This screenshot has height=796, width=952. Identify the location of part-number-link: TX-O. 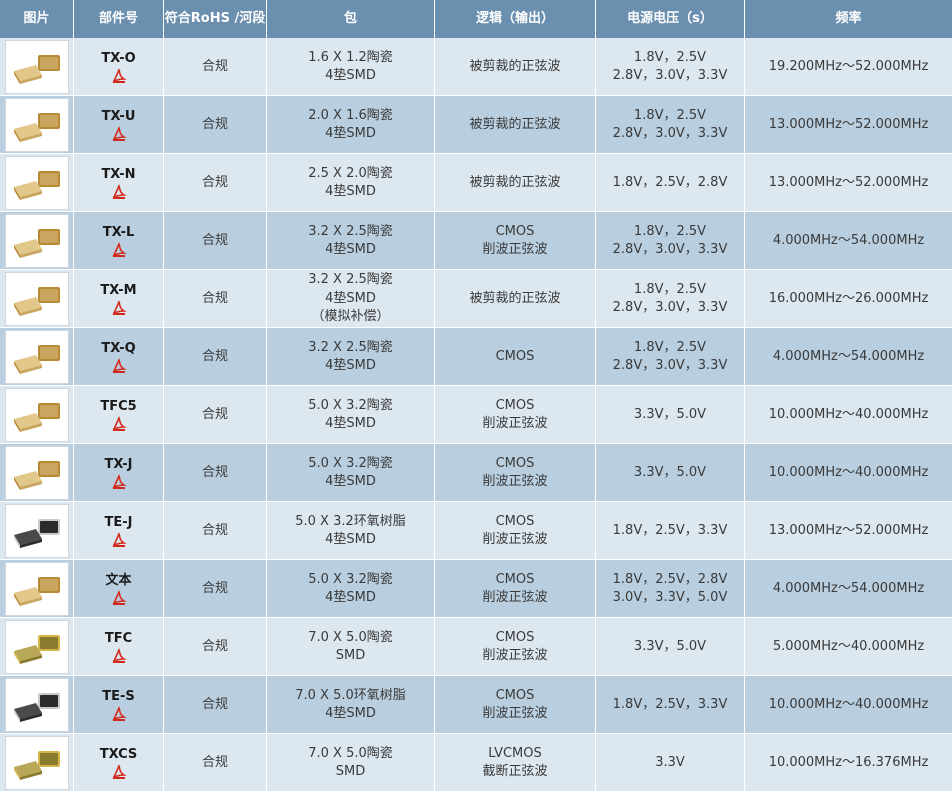
(118, 58).